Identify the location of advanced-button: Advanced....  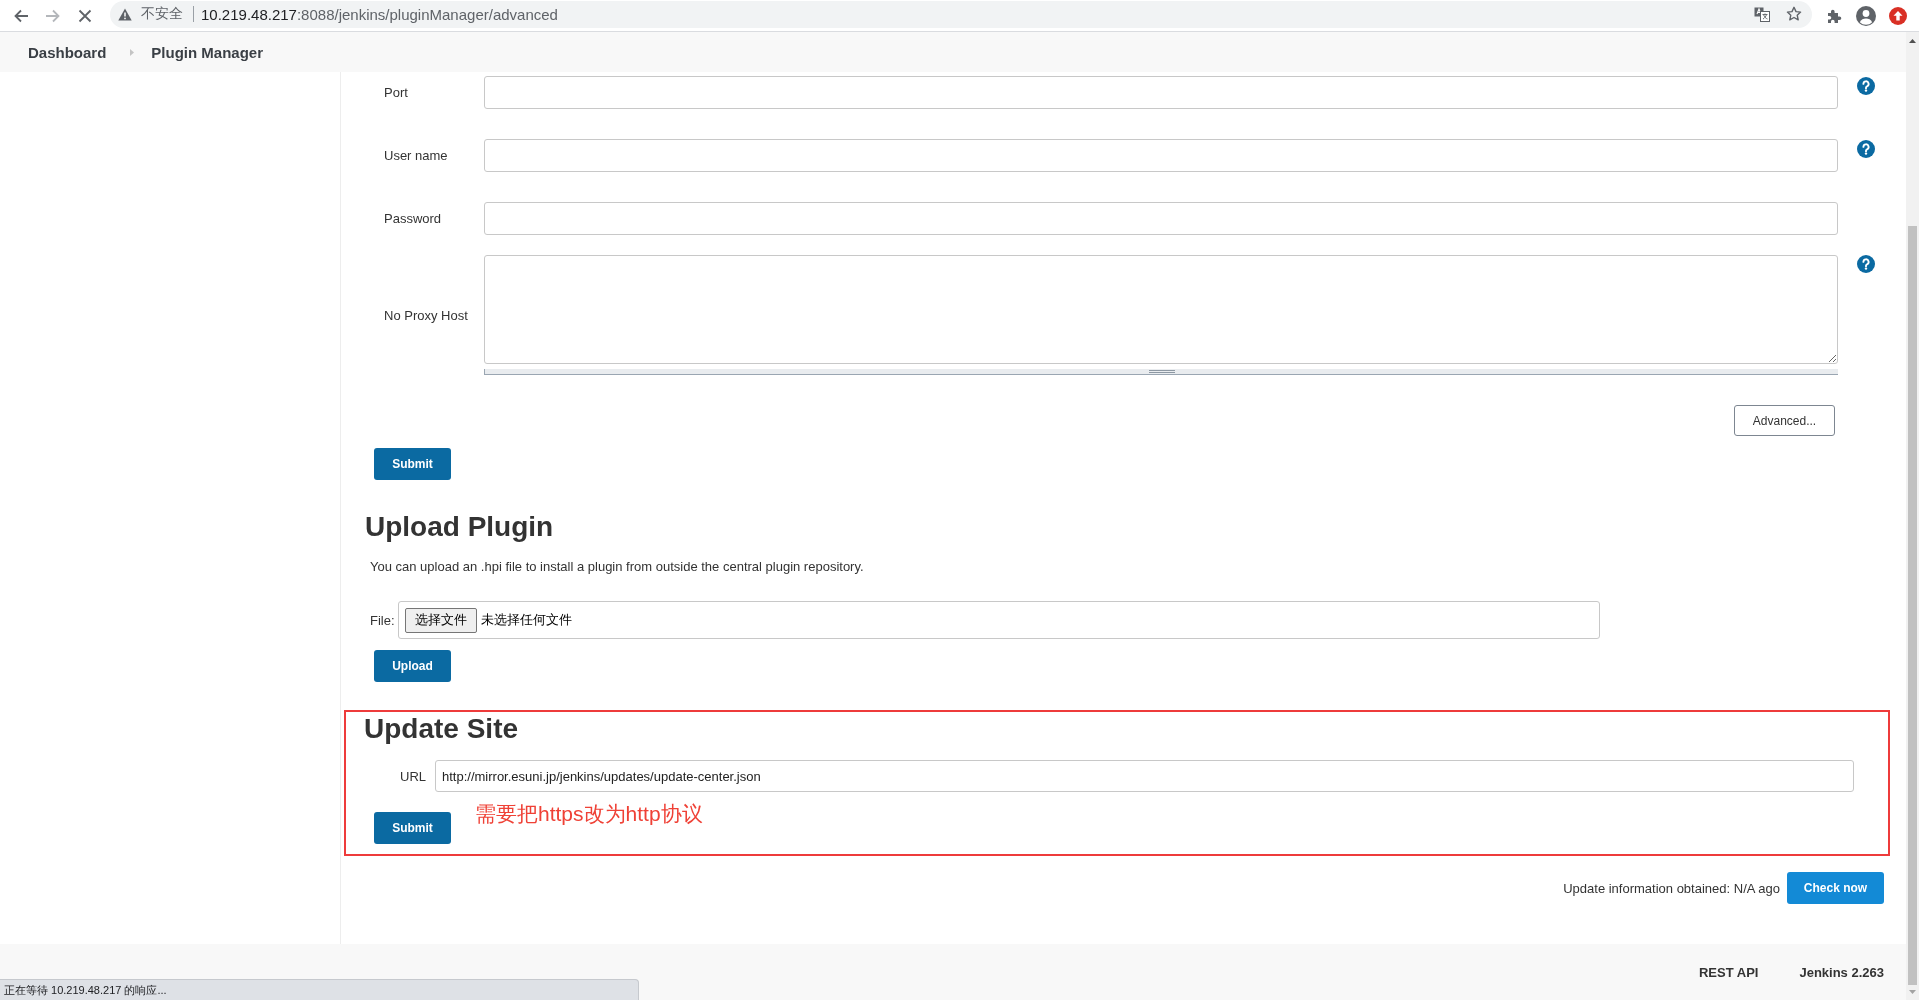
(1784, 420).